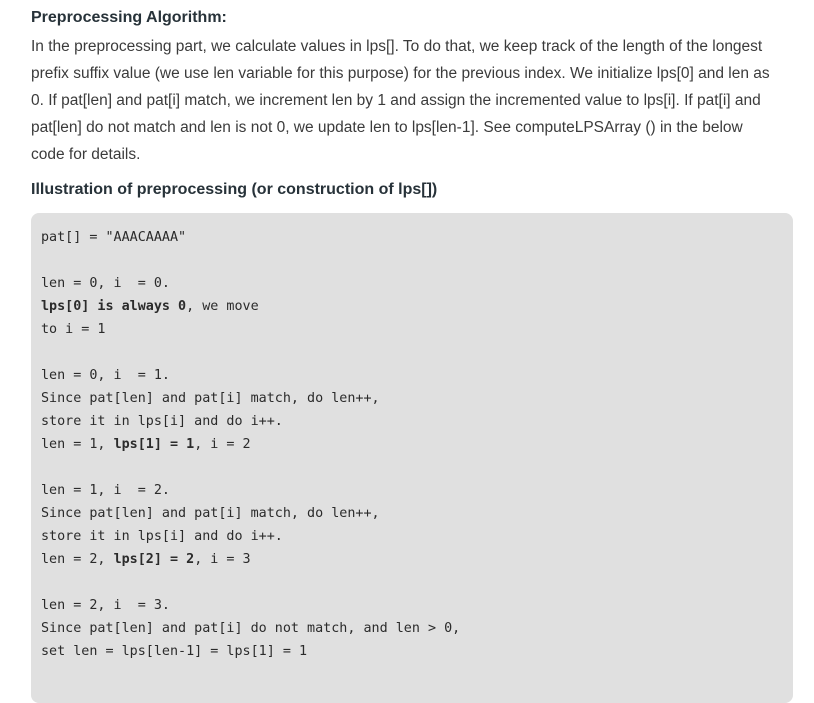  Describe the element at coordinates (77, 444) in the screenshot. I see `code-text-segment: len = 1,` at that location.